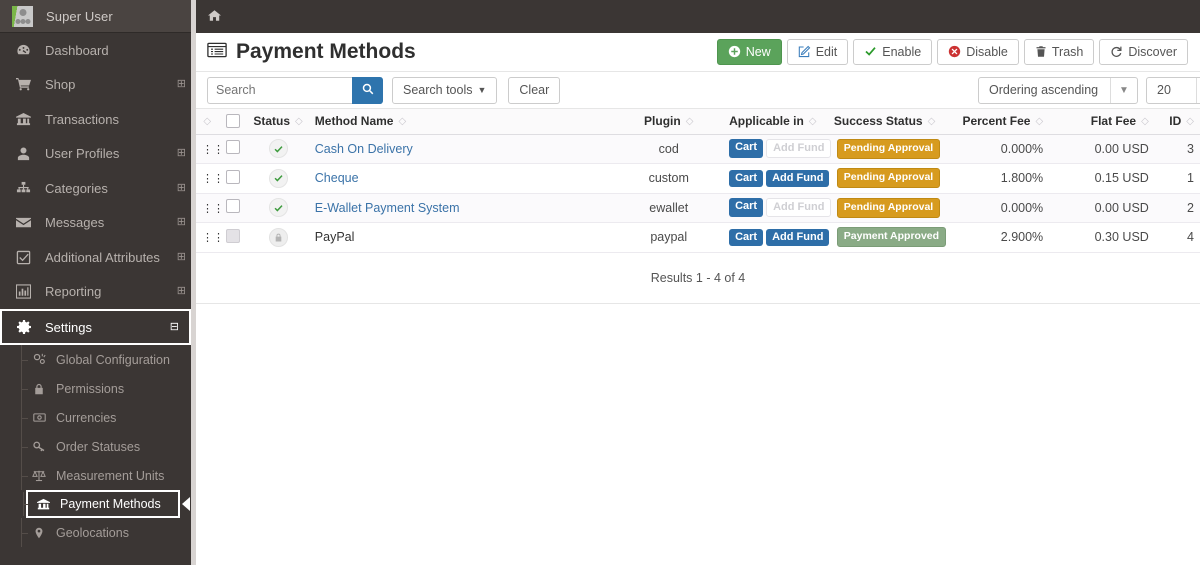 Image resolution: width=1200 pixels, height=565 pixels. Describe the element at coordinates (95, 327) in the screenshot. I see `sidebar-item-settings: Settings ⊟` at that location.